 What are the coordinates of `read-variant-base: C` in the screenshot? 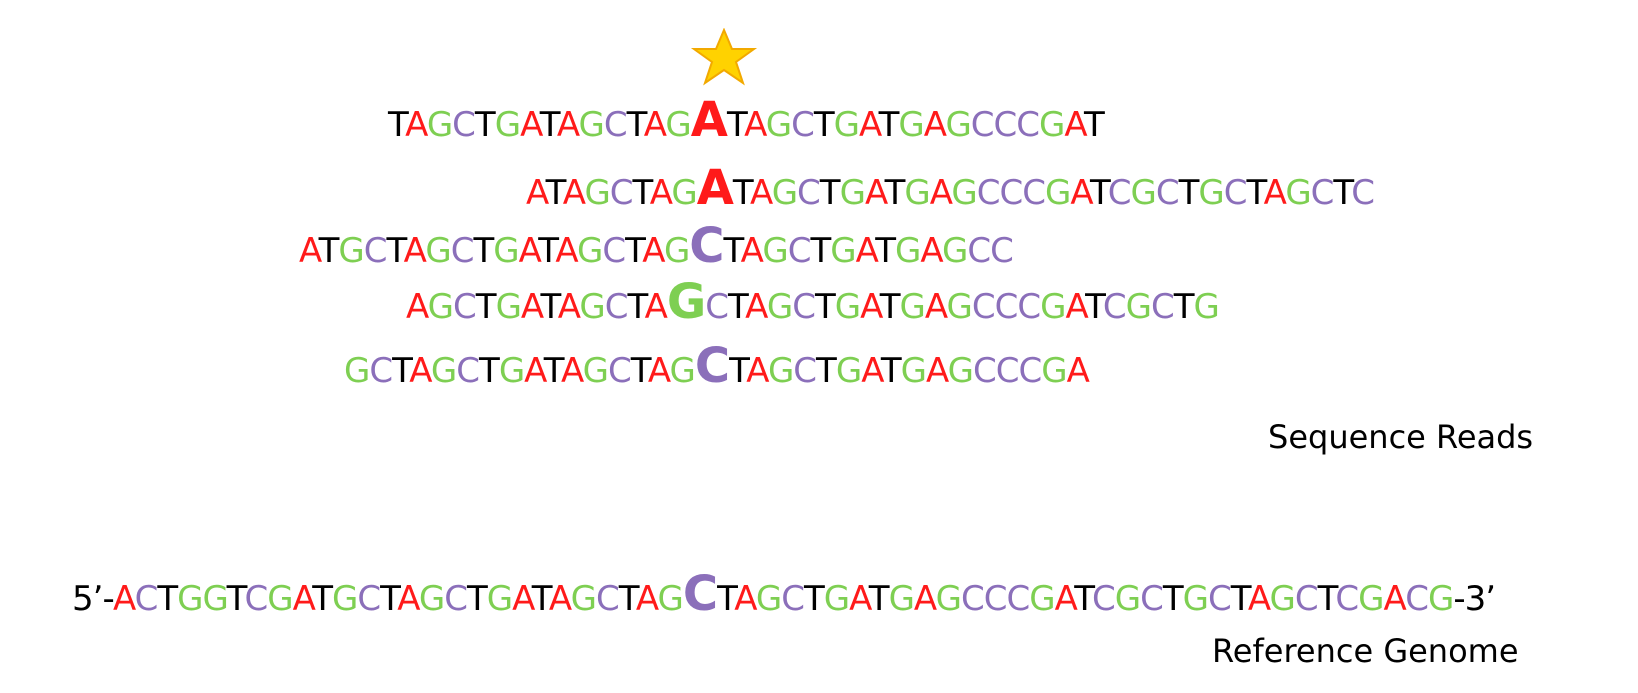 It's located at (712, 366).